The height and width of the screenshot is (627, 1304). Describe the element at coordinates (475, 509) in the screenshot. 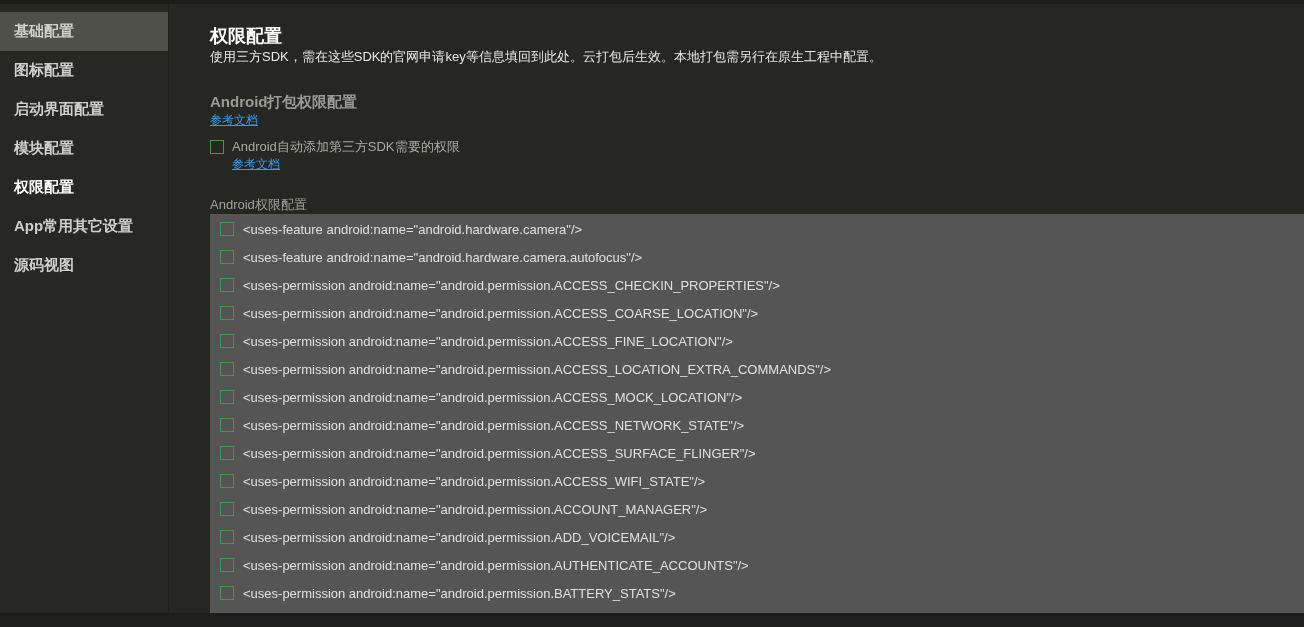

I see `permission-text: <uses-permission android:name="android.permission.ACCOUNT_MANAGER"/>` at that location.